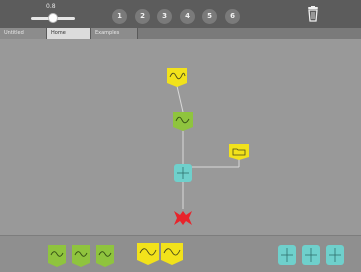 This screenshot has height=272, width=361. What do you see at coordinates (69, 33) in the screenshot?
I see `tab-home: Home` at bounding box center [69, 33].